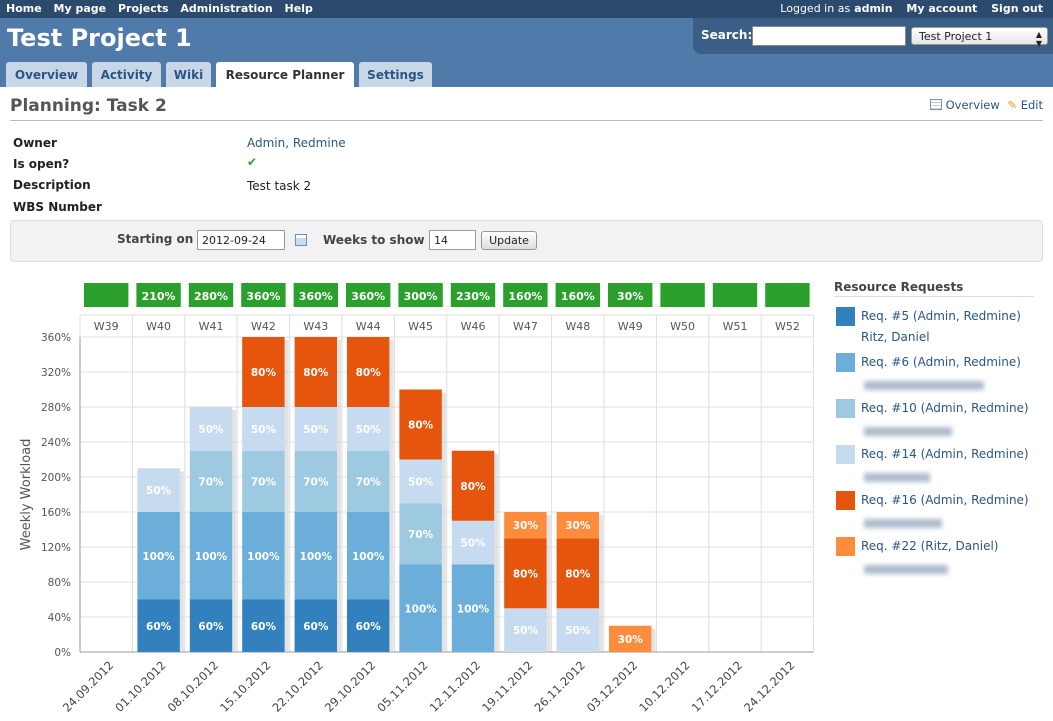  Describe the element at coordinates (158, 326) in the screenshot. I see `week-label: W40` at that location.